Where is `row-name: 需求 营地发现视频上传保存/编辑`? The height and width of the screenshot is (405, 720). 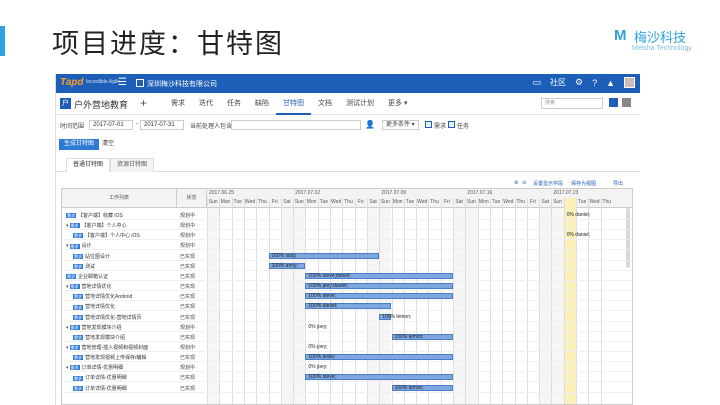 row-name: 需求 营地发现视频上传保存/编辑 is located at coordinates (109, 357).